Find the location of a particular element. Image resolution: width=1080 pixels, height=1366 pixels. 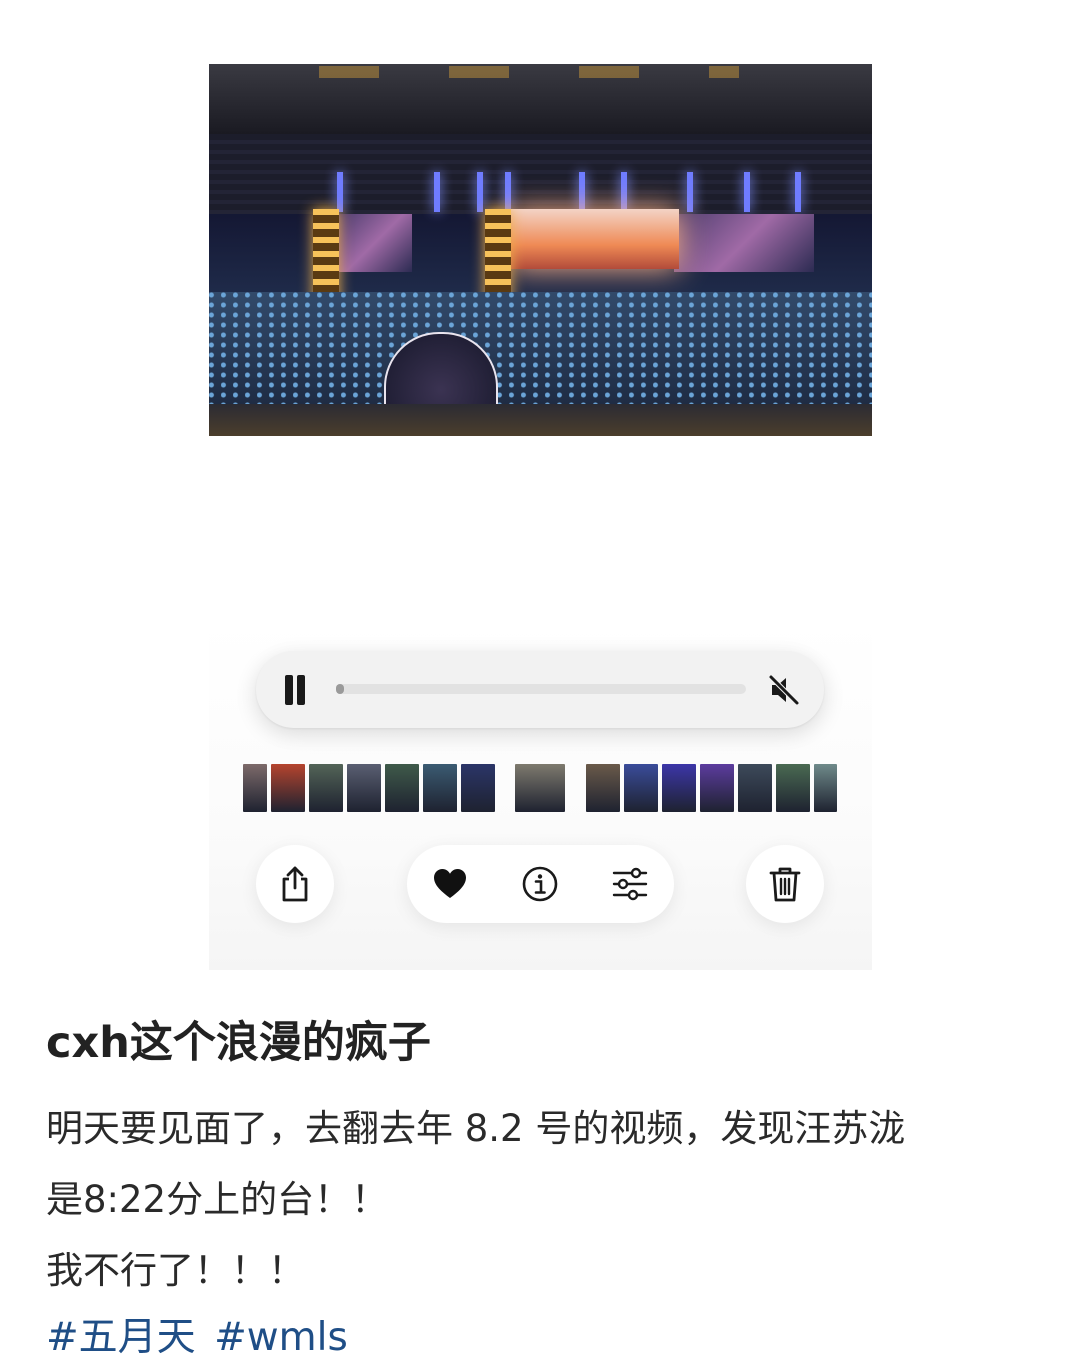

hashtags: #五月天 #wmls is located at coordinates (200, 1334).